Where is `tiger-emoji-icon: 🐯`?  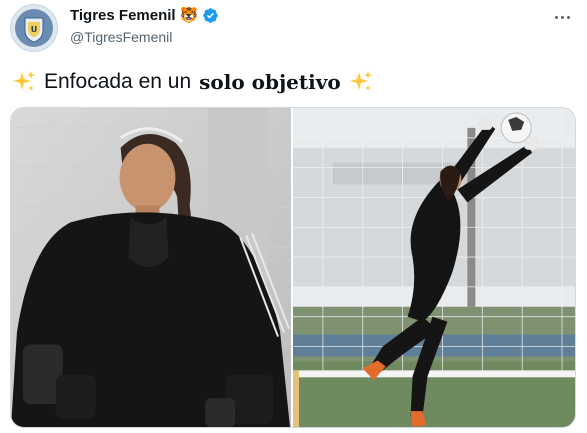 tiger-emoji-icon: 🐯 is located at coordinates (189, 15).